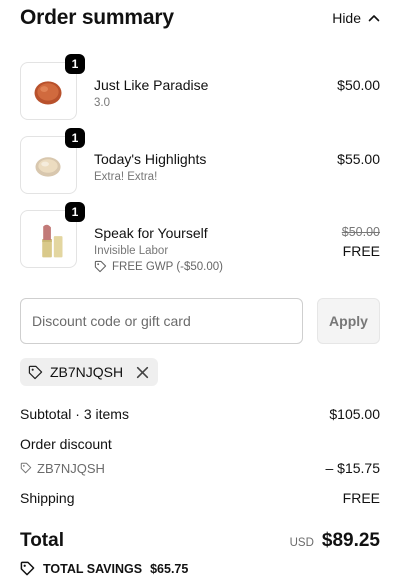  Describe the element at coordinates (215, 99) in the screenshot. I see `item-info: Just Like Paradise 3.0` at that location.